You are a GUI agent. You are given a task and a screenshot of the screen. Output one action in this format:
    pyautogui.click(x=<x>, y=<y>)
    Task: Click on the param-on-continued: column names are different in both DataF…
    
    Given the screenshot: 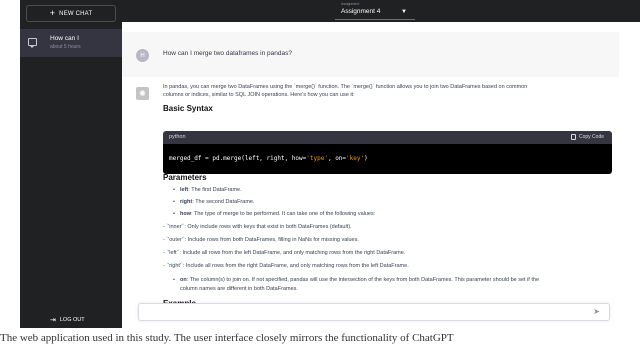 What is the action you would take?
    pyautogui.click(x=239, y=289)
    